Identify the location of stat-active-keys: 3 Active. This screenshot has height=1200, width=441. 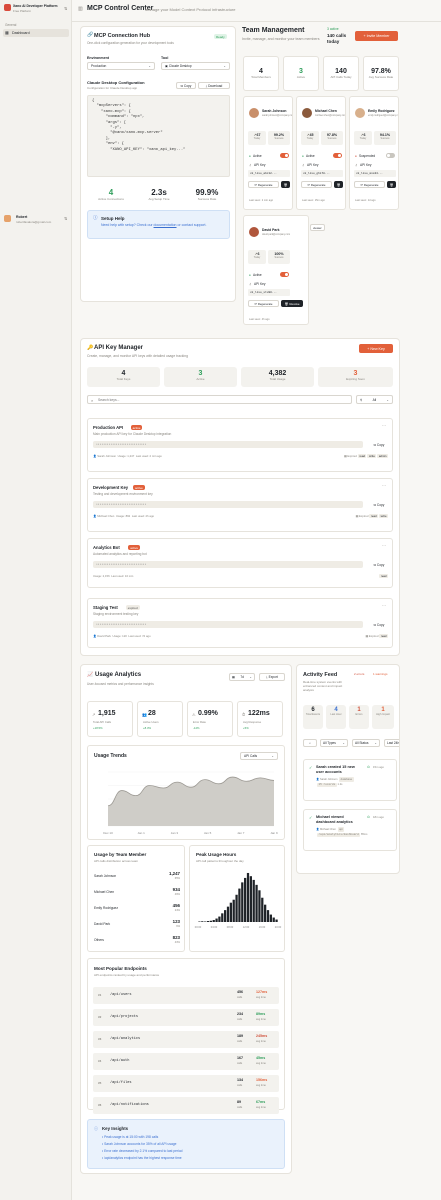
(200, 377).